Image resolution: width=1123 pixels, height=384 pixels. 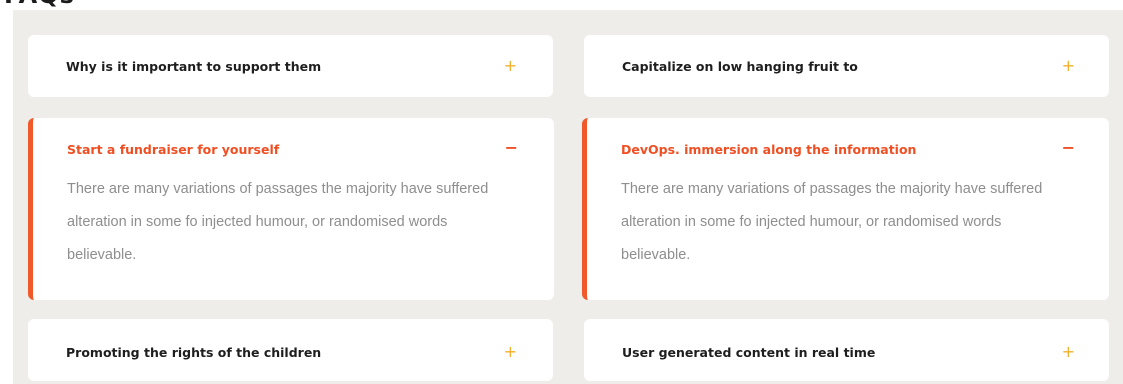 I want to click on faq-question: Why is it important to support them, so click(x=193, y=66).